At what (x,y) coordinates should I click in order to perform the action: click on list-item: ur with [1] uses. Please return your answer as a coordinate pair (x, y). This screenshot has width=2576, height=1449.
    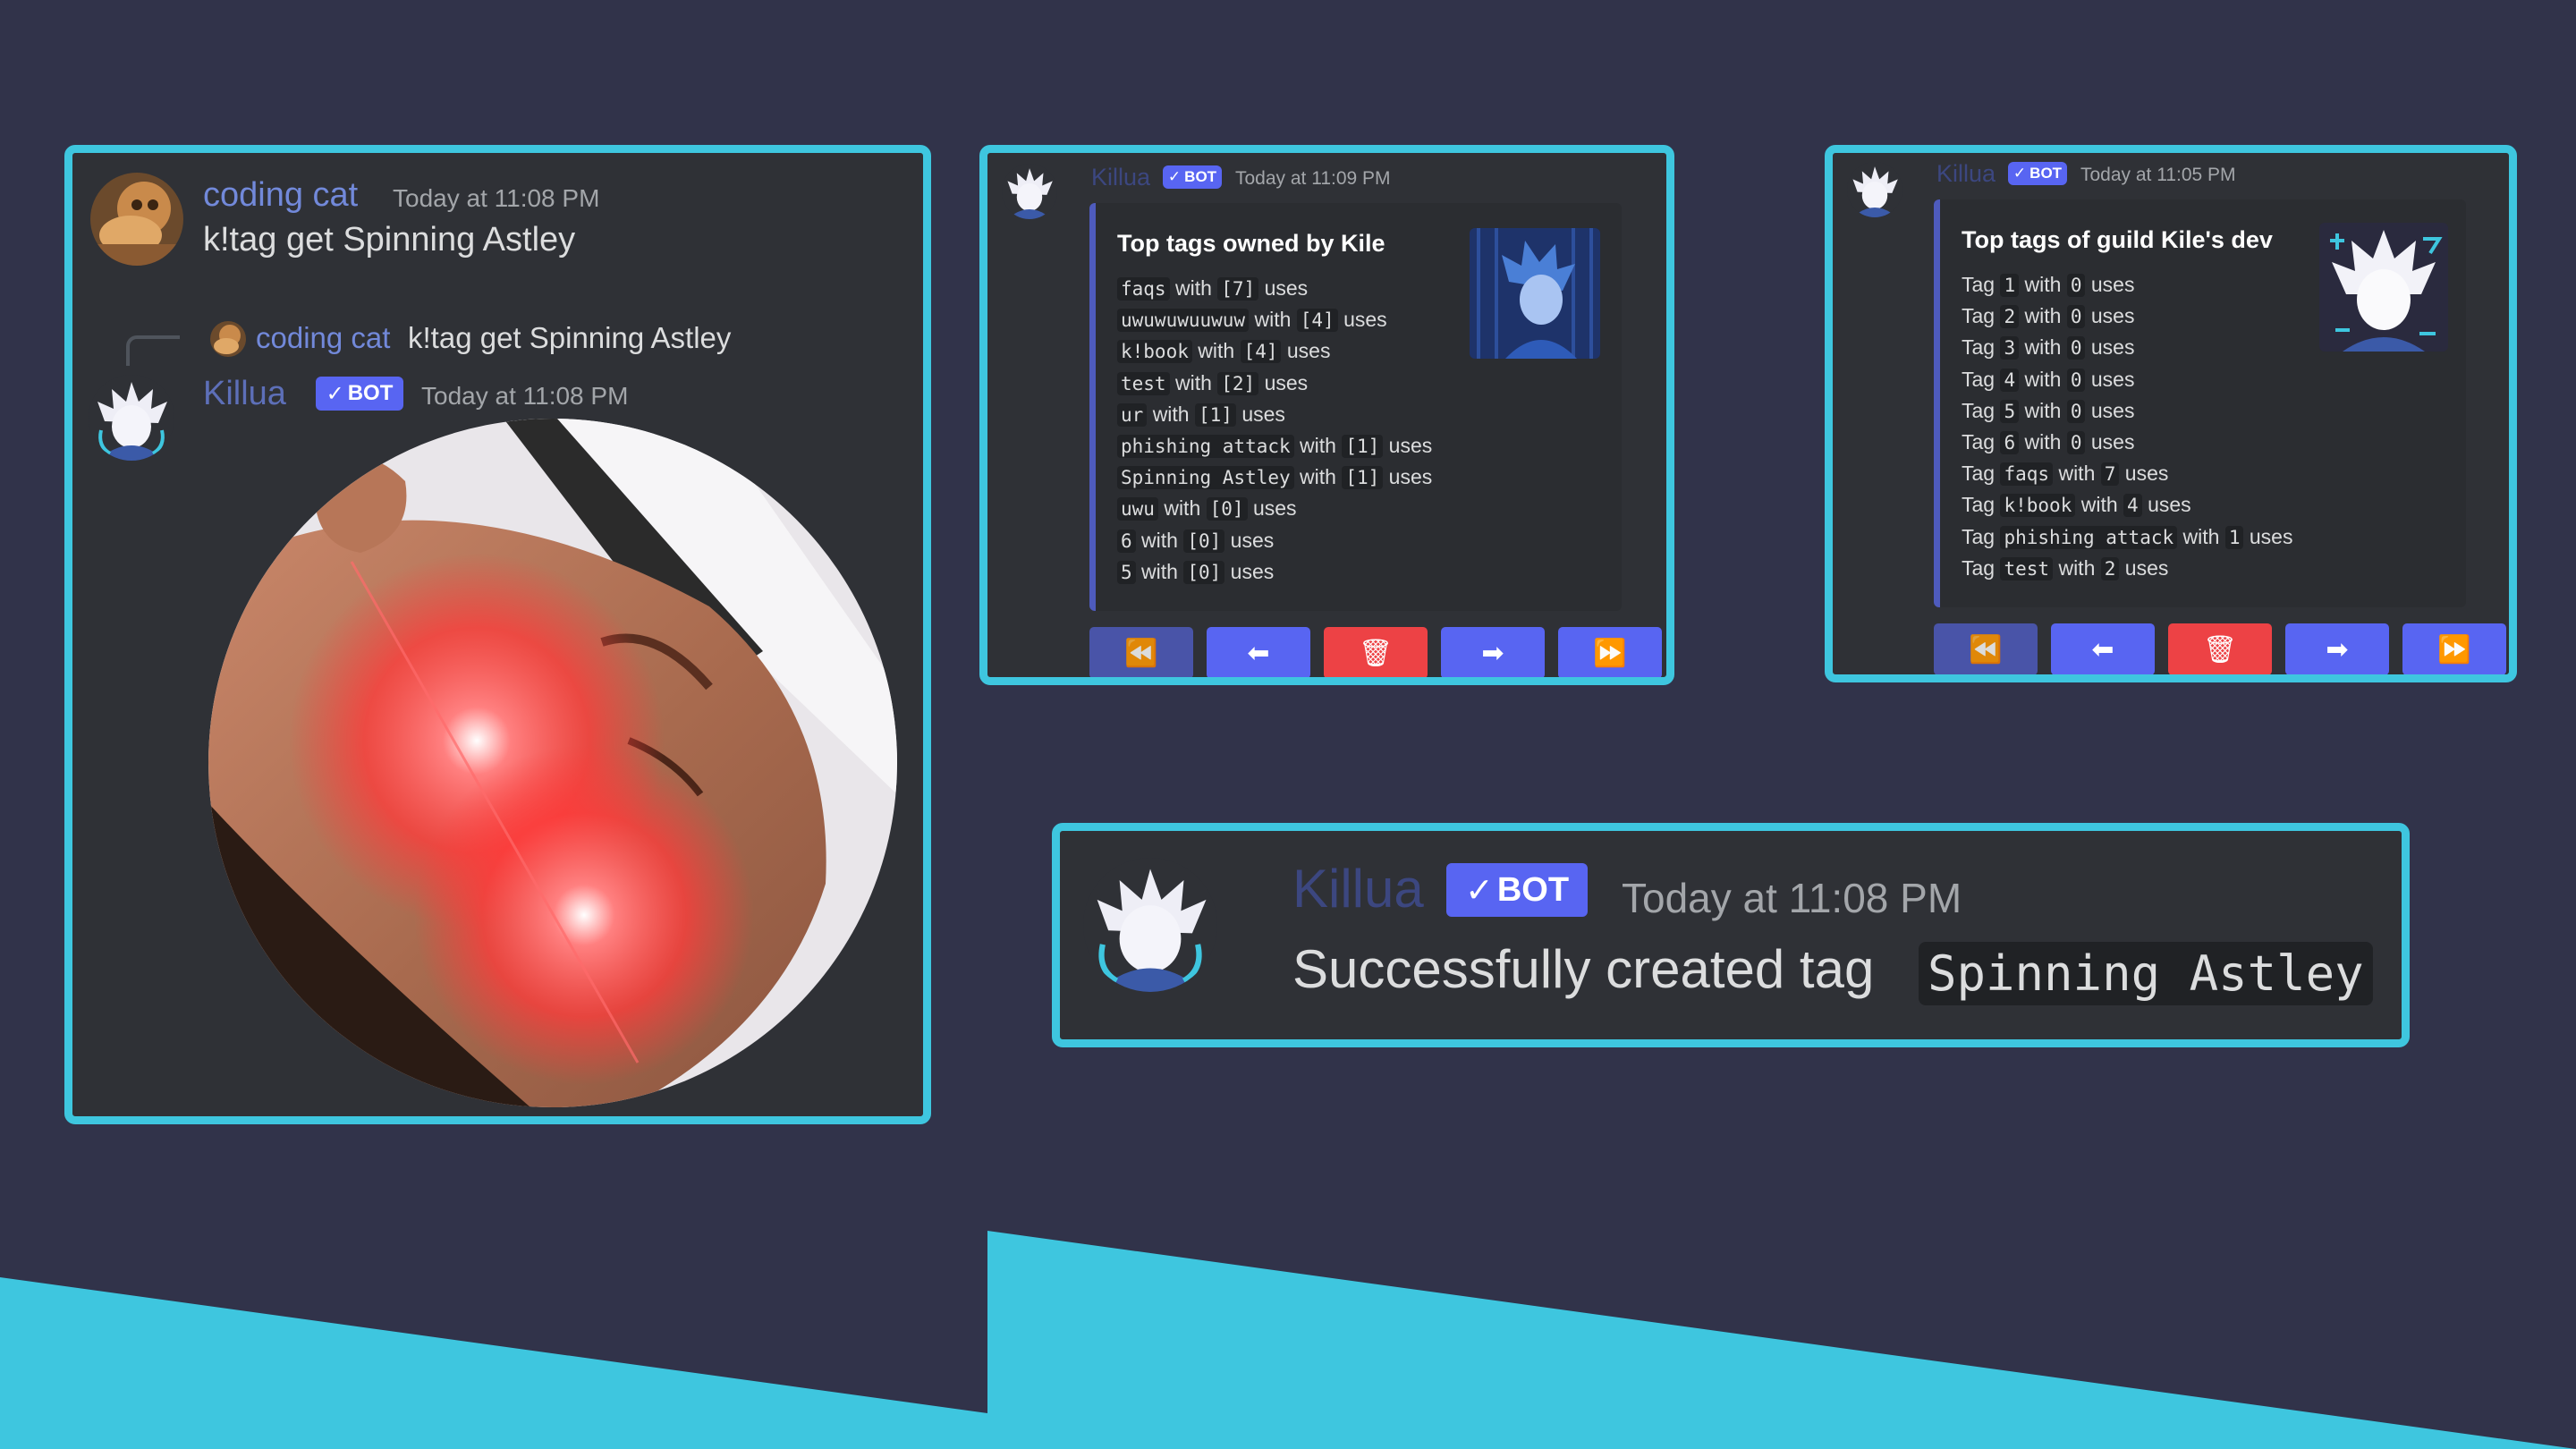
    Looking at the image, I should click on (1274, 414).